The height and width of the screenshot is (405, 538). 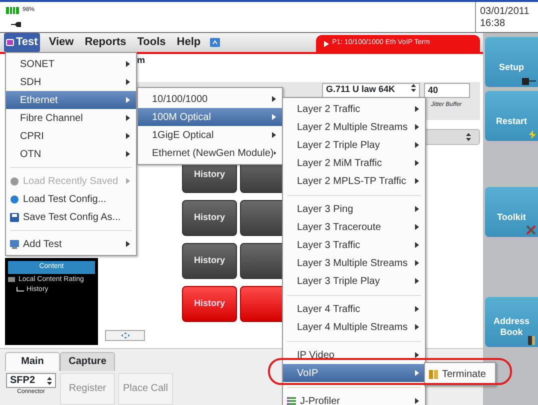 I want to click on menu-item: SDH, so click(x=71, y=82).